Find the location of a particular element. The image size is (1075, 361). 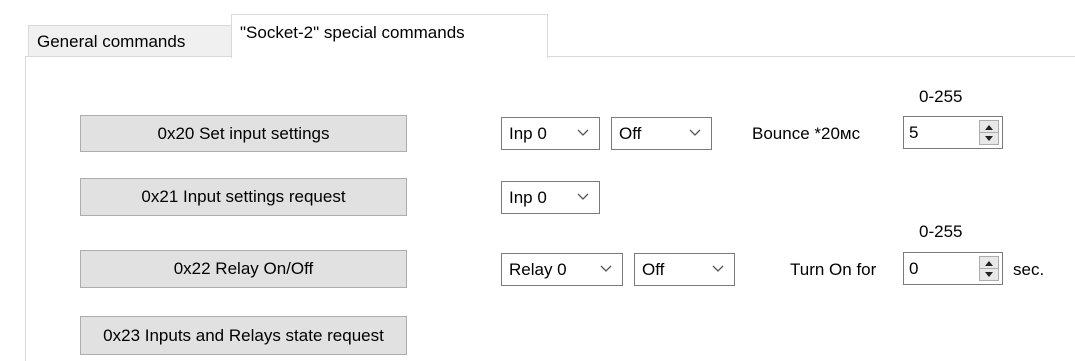

spinner-value: 5 is located at coordinates (914, 132).